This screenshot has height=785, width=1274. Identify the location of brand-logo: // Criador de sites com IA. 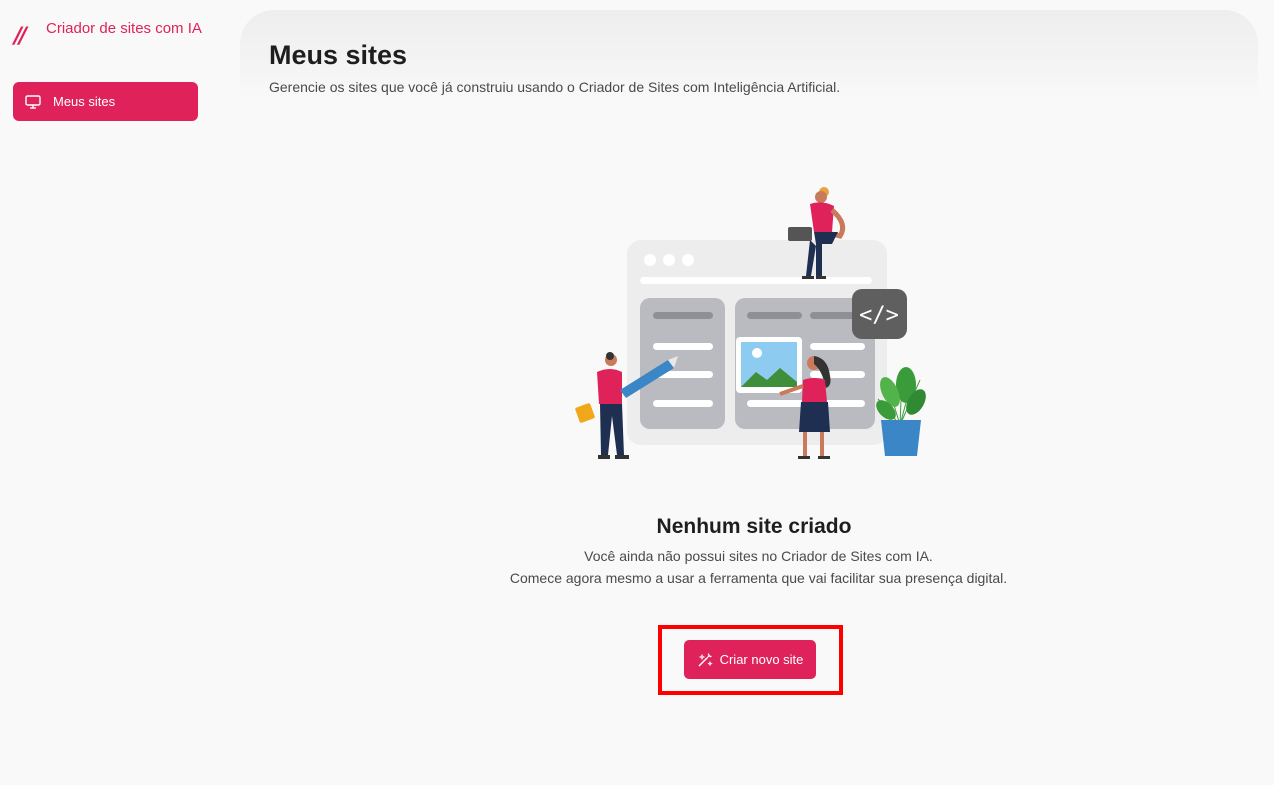
(109, 33).